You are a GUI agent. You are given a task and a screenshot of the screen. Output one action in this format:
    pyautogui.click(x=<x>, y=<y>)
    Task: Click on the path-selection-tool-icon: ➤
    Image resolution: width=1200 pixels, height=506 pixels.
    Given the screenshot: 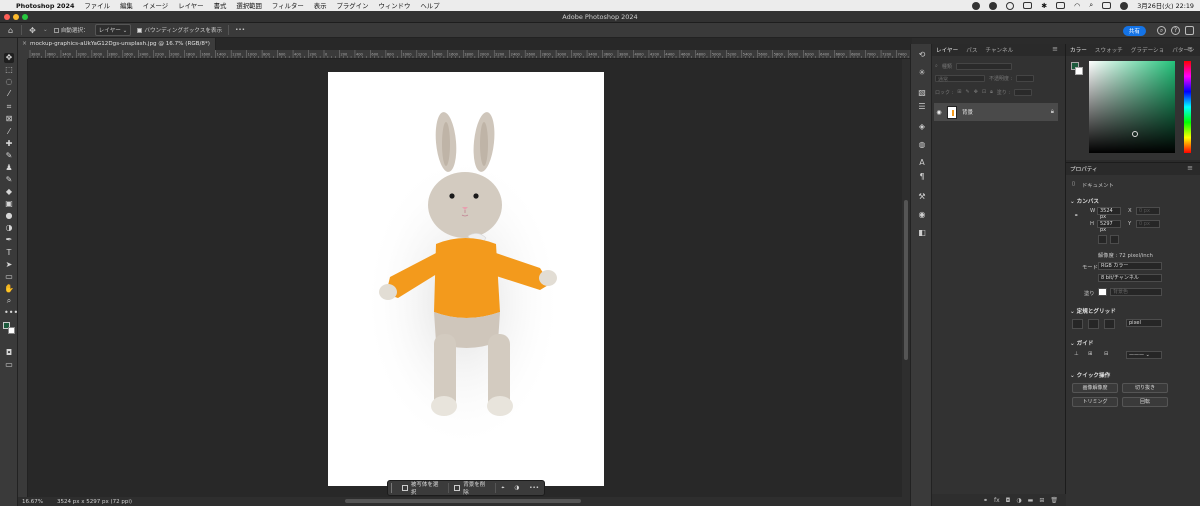 What is the action you would take?
    pyautogui.click(x=9, y=265)
    